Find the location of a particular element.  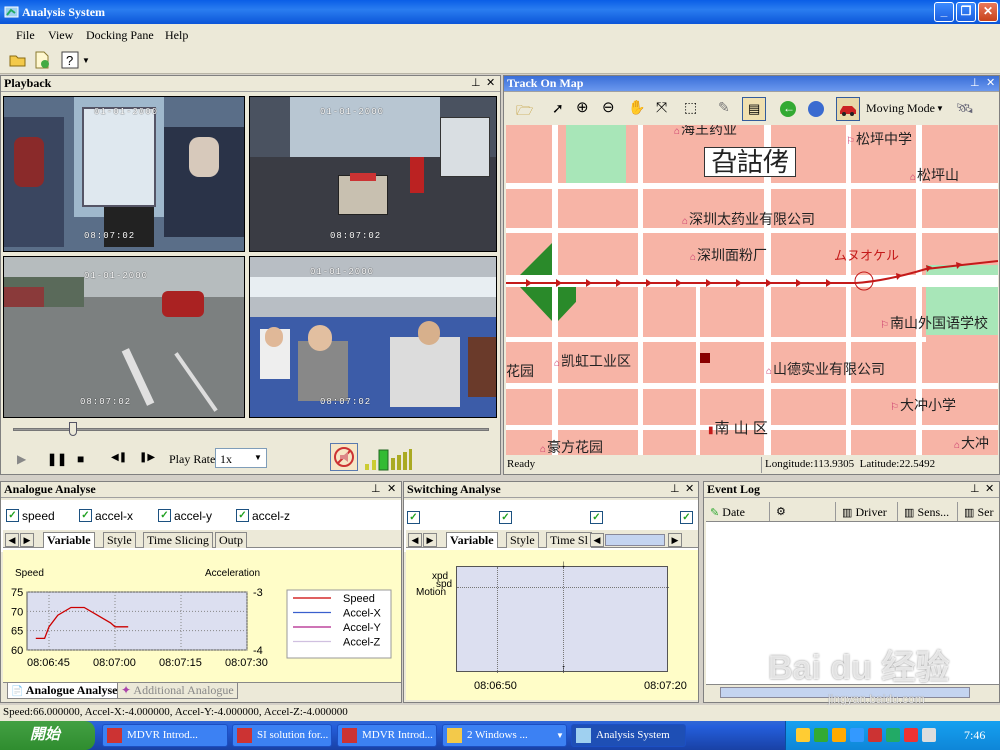

task-analysis-system: Analysis System is located at coordinates (628, 735).